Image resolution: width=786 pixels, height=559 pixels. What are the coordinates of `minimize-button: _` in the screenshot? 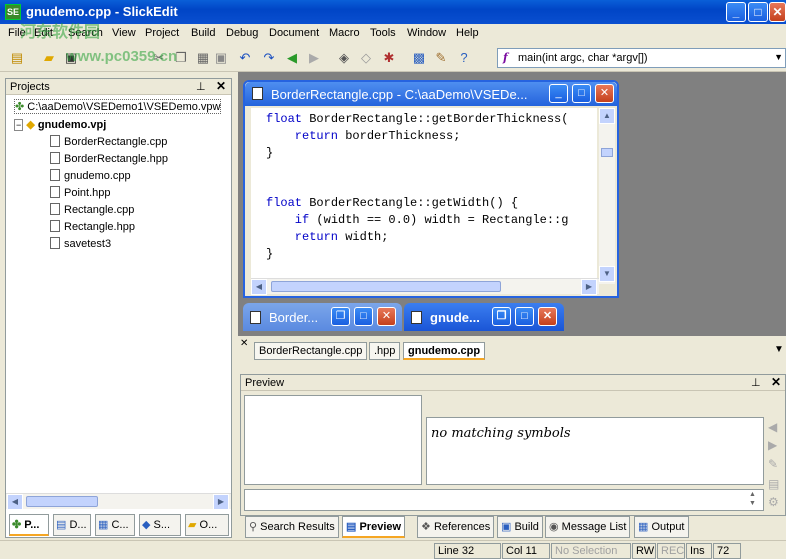 It's located at (736, 12).